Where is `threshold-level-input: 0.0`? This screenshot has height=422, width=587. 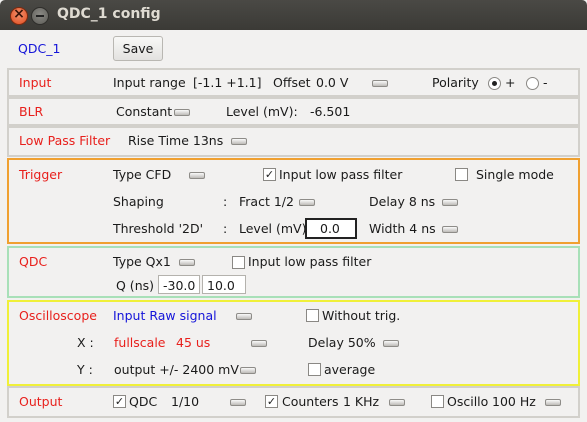
threshold-level-input: 0.0 is located at coordinates (331, 228).